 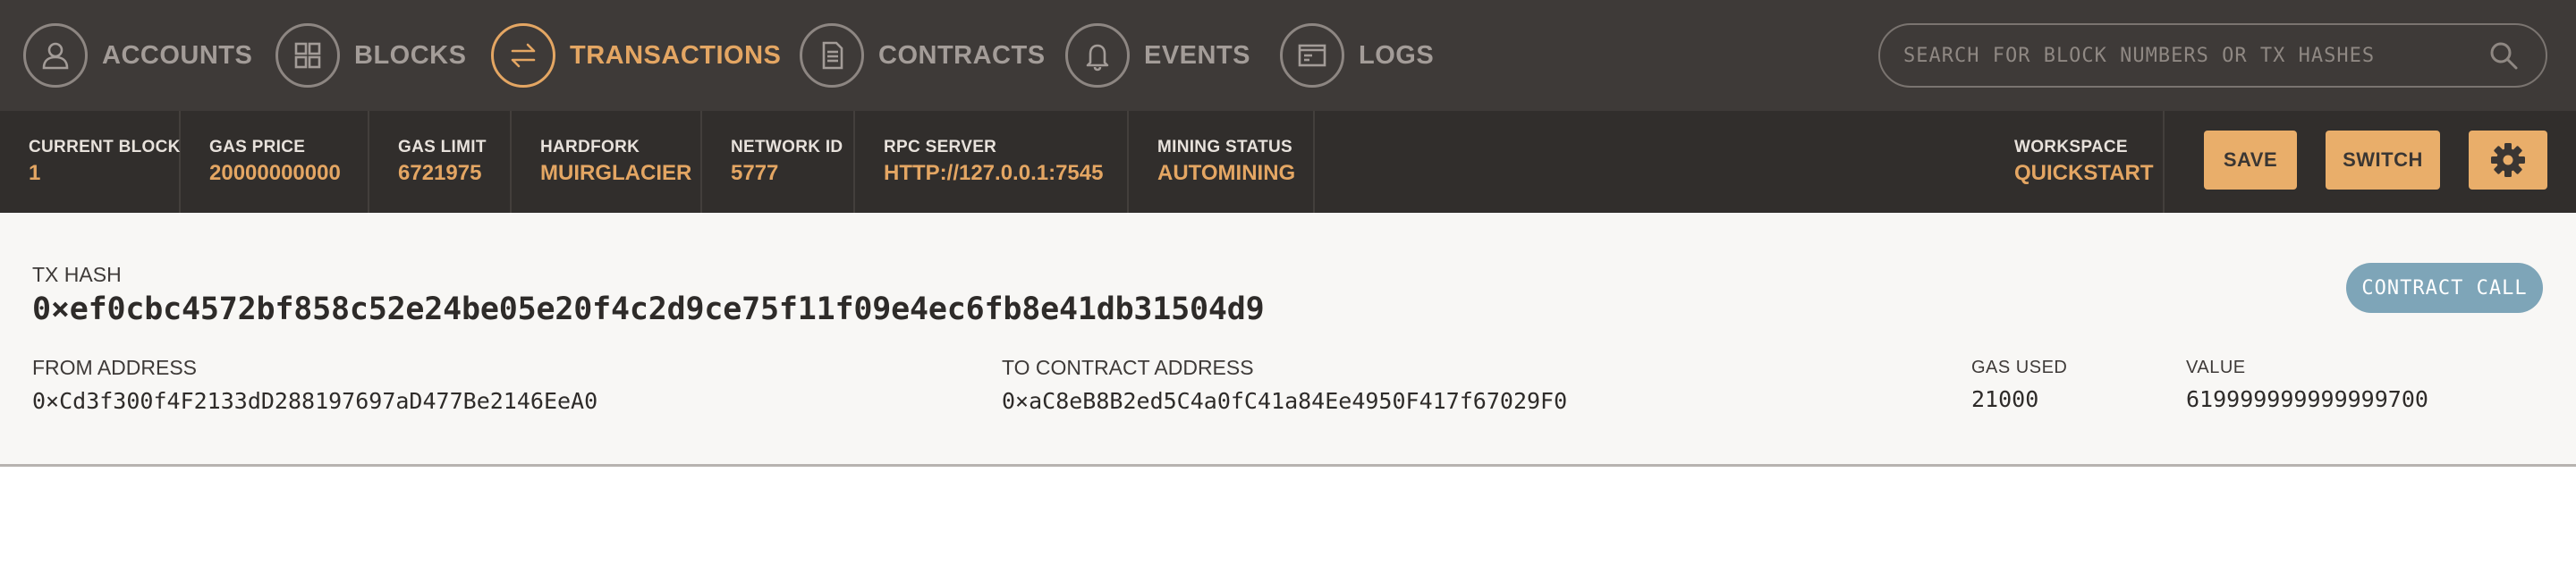 What do you see at coordinates (90, 162) in the screenshot?
I see `stat-current-block: CURRENT BLOCK 1` at bounding box center [90, 162].